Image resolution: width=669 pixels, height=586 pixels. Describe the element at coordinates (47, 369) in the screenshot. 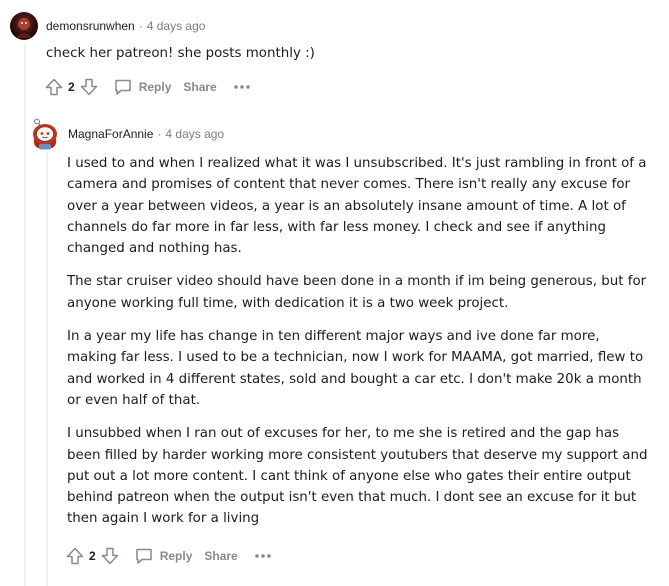

I see `thread-line-child` at that location.